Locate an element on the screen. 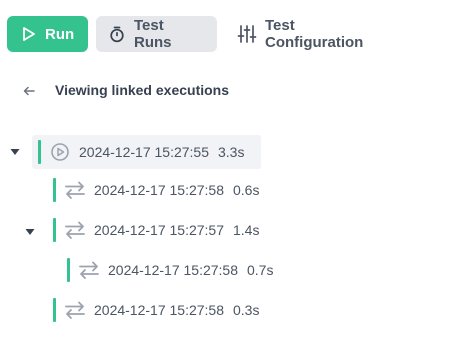 Image resolution: width=455 pixels, height=360 pixels. execution-timestamp: 2024-12-17 15:27:55 is located at coordinates (144, 152).